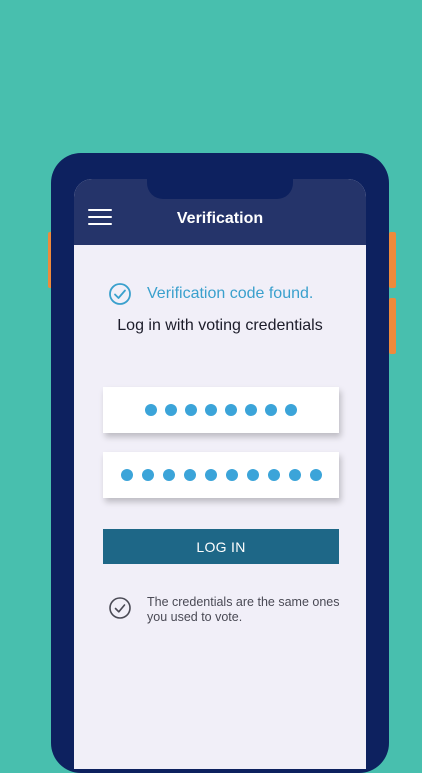 The width and height of the screenshot is (422, 773). I want to click on password-field, so click(221, 475).